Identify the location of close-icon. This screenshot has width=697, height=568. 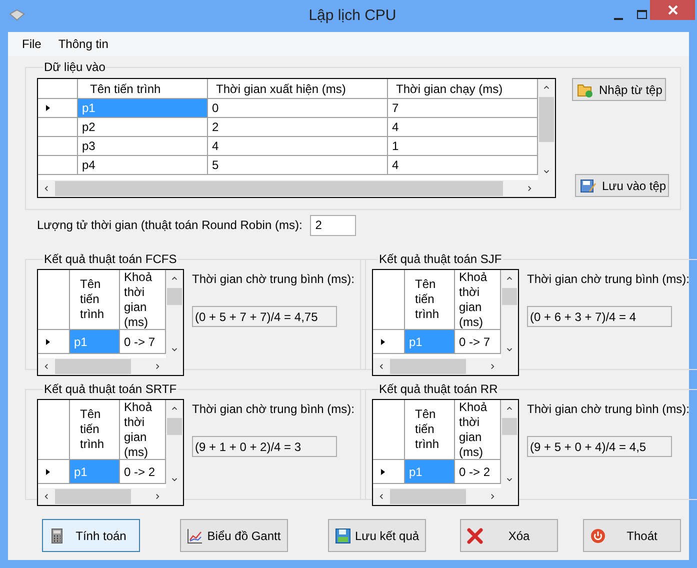
(673, 10).